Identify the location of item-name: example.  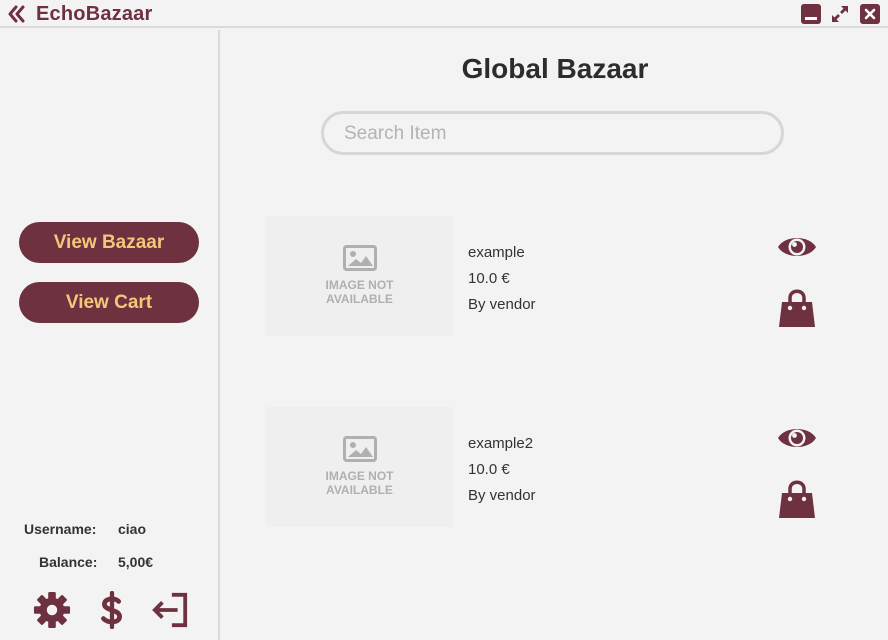
(496, 252).